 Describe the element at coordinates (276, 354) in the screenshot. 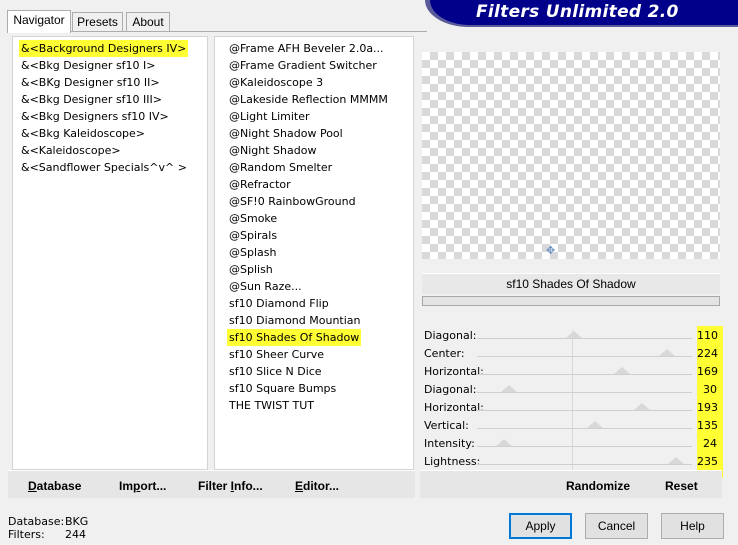

I see `filter-item: sf10 Sheer Curve` at that location.